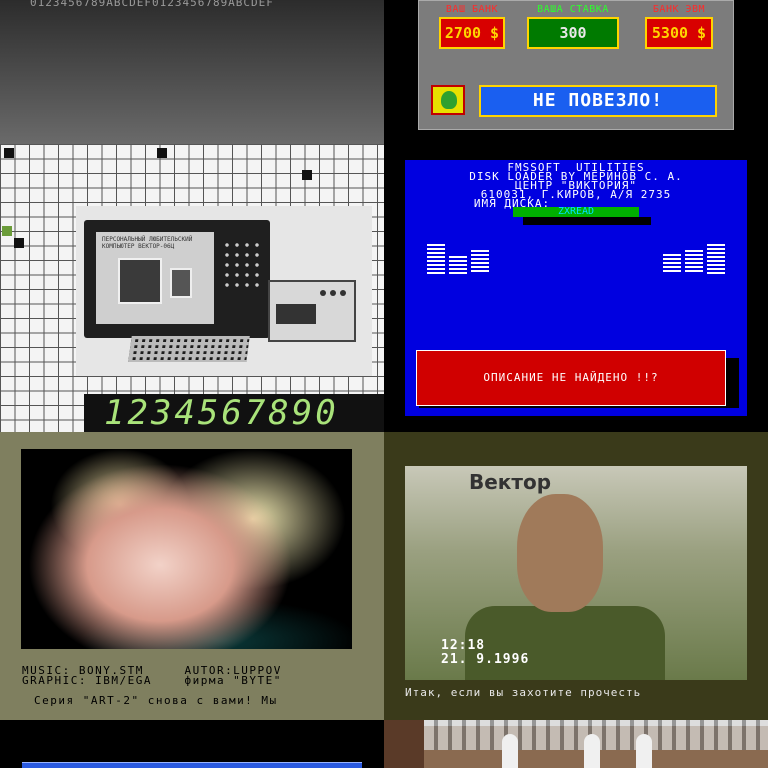  I want to click on control-room-tile, so click(576, 744).